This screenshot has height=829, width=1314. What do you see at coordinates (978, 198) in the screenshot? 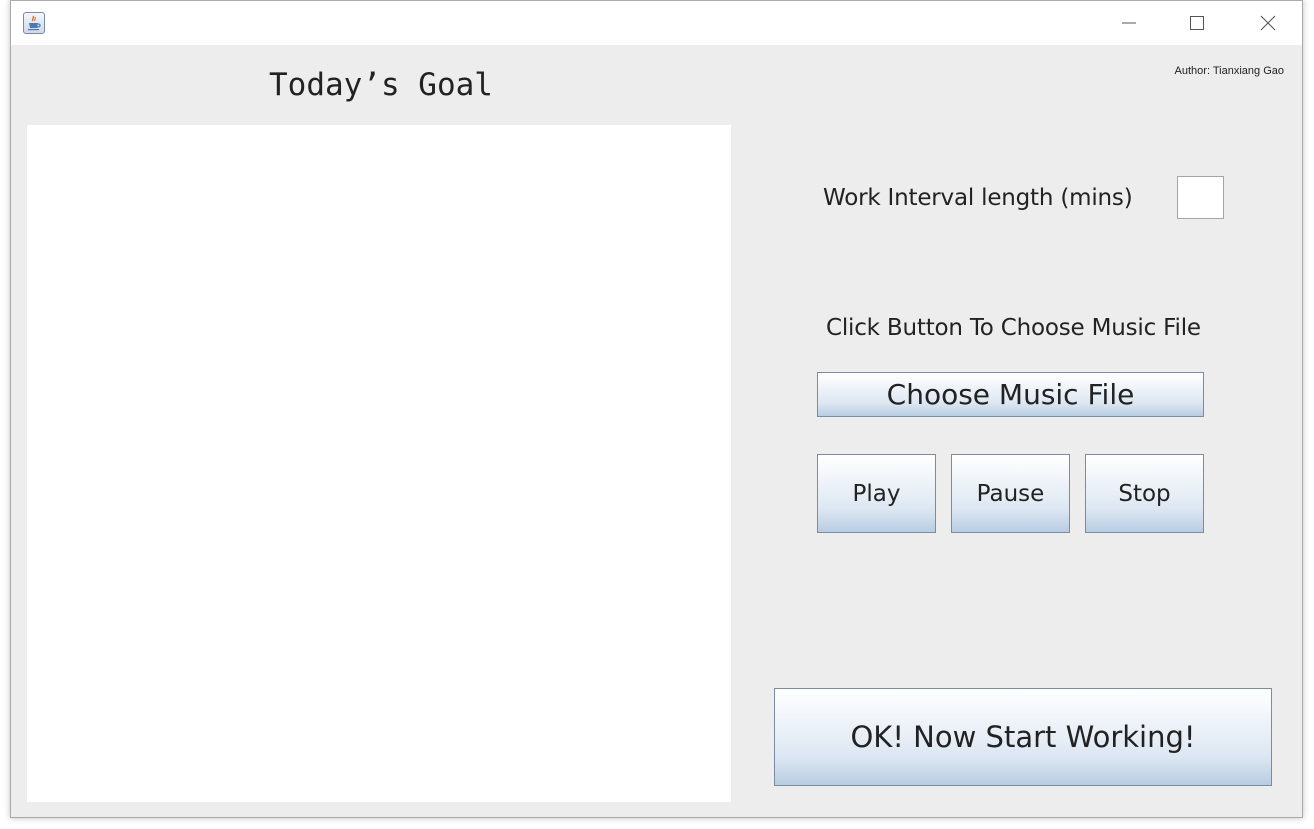
I see `interval-label: Work Interval length (mins)` at bounding box center [978, 198].